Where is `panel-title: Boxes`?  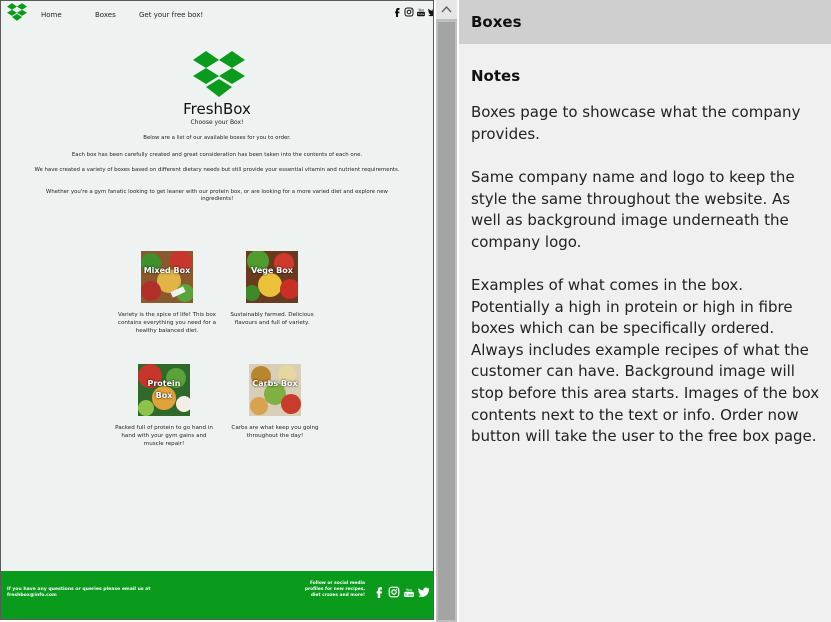 panel-title: Boxes is located at coordinates (496, 22).